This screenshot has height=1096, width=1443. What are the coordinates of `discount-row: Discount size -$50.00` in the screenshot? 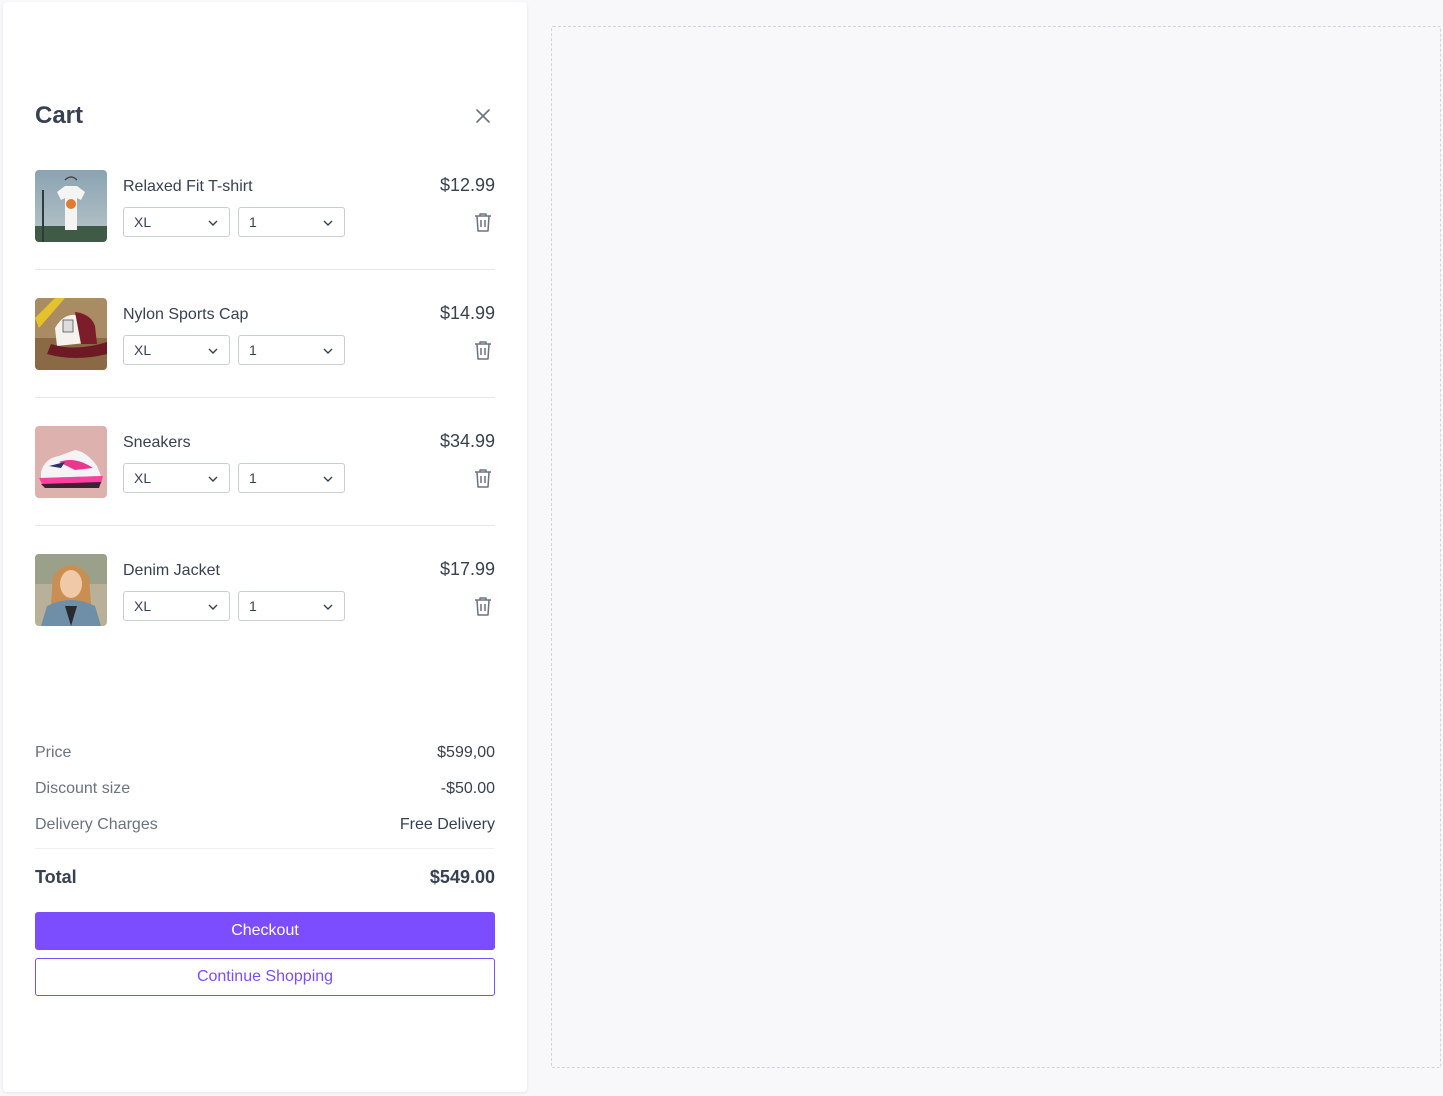 It's located at (265, 789).